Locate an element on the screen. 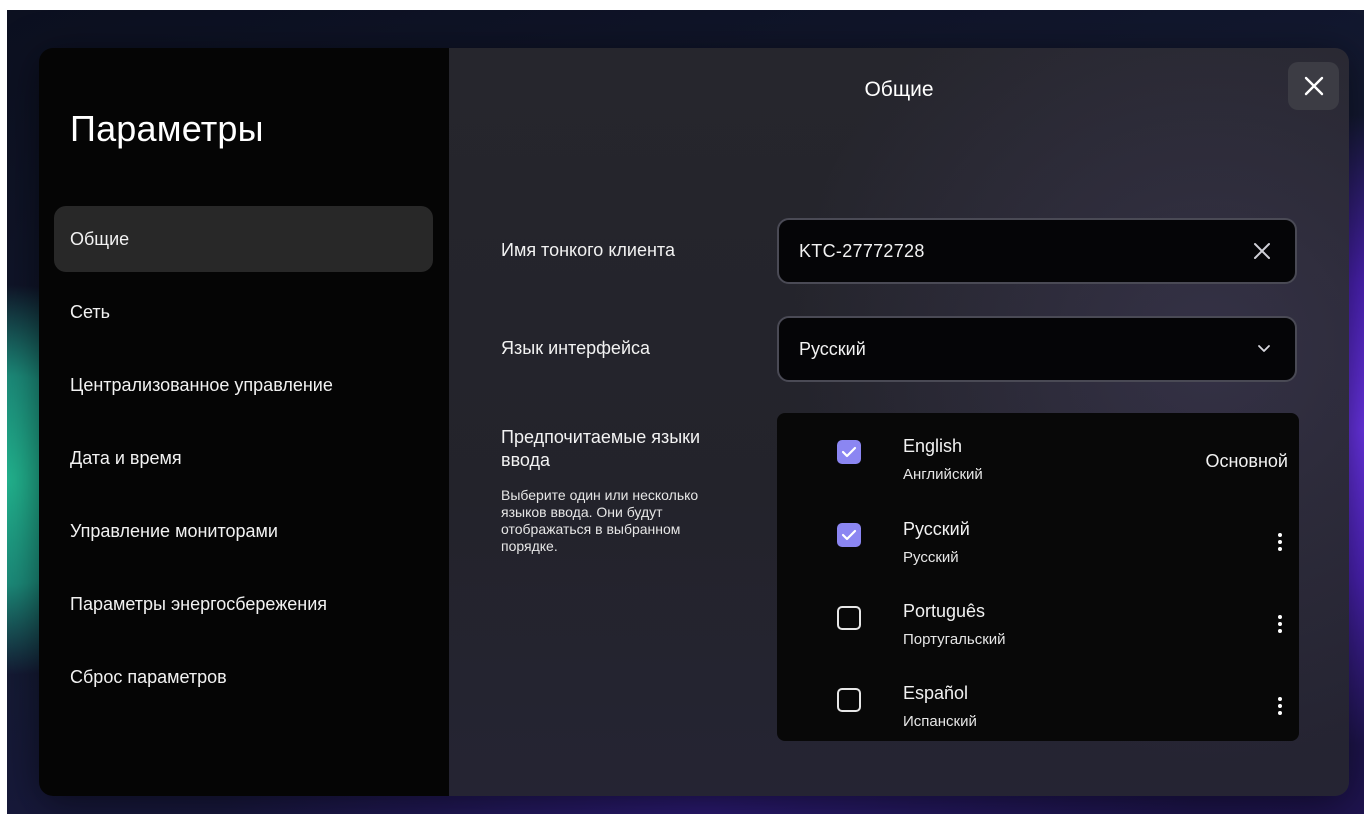 The width and height of the screenshot is (1364, 814). list-item-russian: Русский Русский is located at coordinates (1038, 536).